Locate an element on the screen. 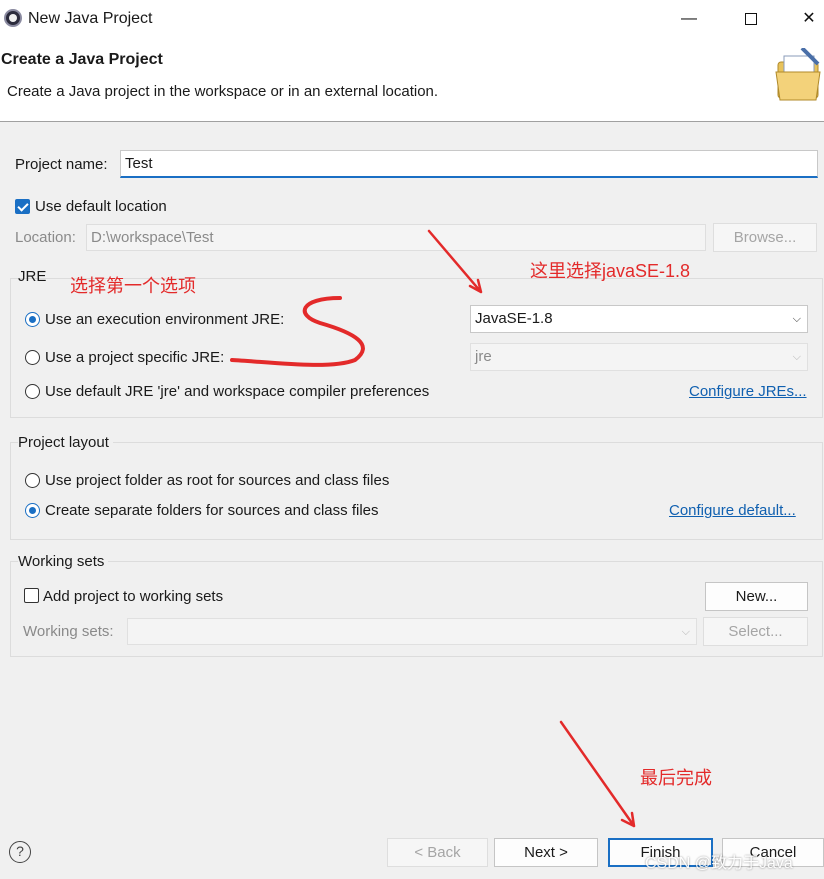 Image resolution: width=824 pixels, height=879 pixels. eclipse-app-icon is located at coordinates (13, 18).